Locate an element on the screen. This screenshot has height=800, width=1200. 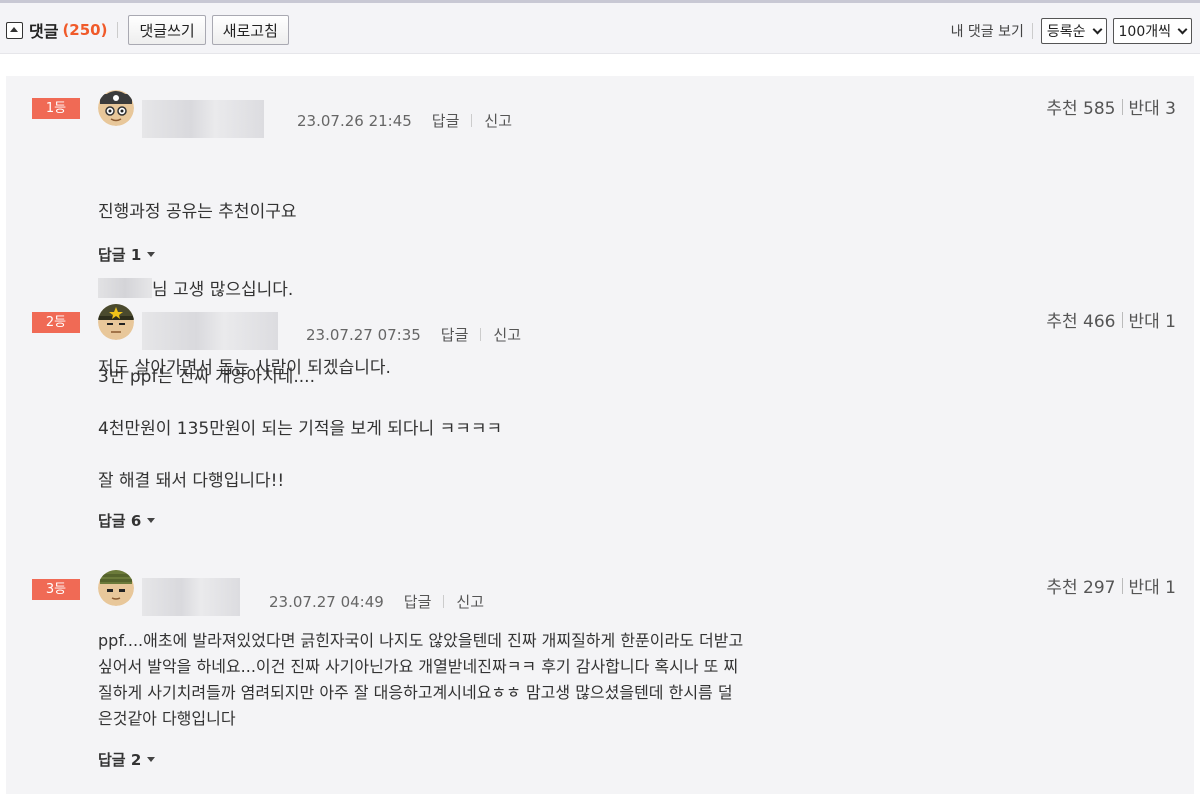
my-comments-link: 내 댓글 보기 is located at coordinates (987, 31).